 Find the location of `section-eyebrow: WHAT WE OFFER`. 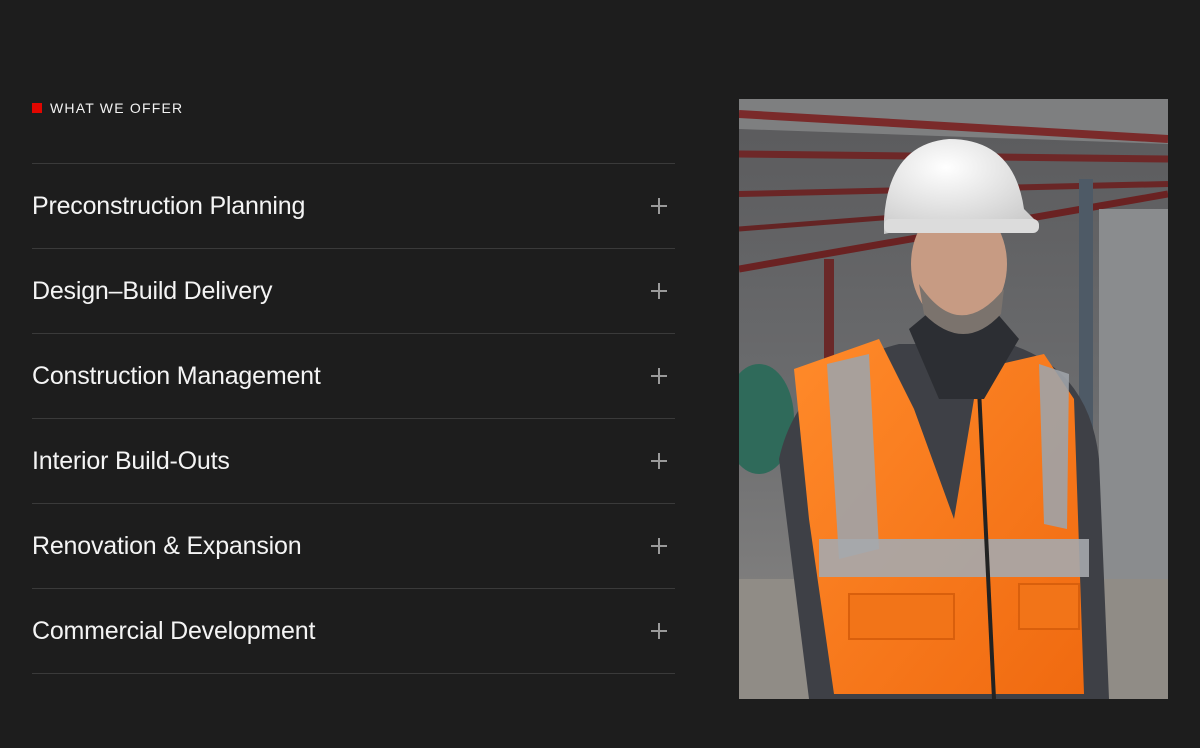

section-eyebrow: WHAT WE OFFER is located at coordinates (107, 108).